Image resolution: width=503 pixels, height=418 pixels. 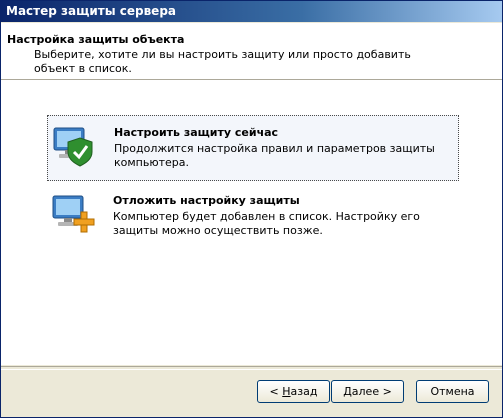 What do you see at coordinates (304, 391) in the screenshot?
I see `back-label: азад` at bounding box center [304, 391].